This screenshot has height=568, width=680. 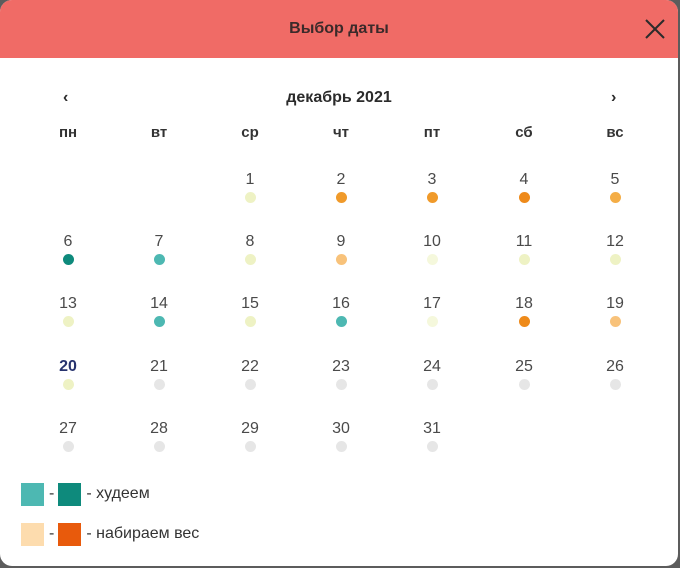 What do you see at coordinates (432, 252) in the screenshot?
I see `day-cell: 10` at bounding box center [432, 252].